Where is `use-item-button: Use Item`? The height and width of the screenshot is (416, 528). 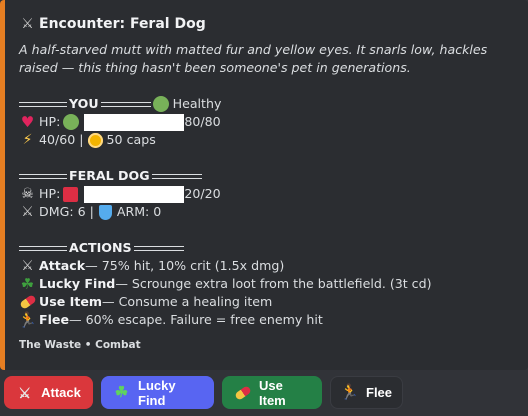
use-item-button: Use Item is located at coordinates (272, 392).